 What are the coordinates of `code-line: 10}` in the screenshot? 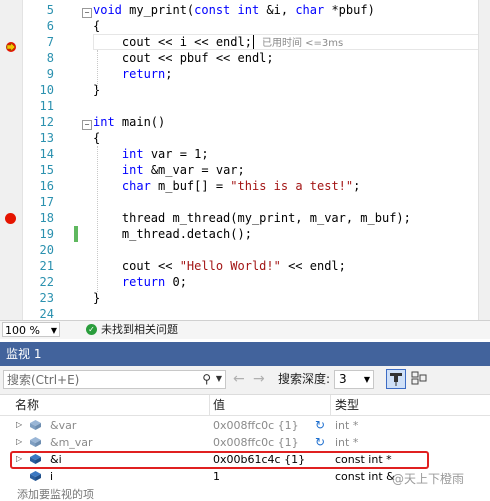 It's located at (245, 90).